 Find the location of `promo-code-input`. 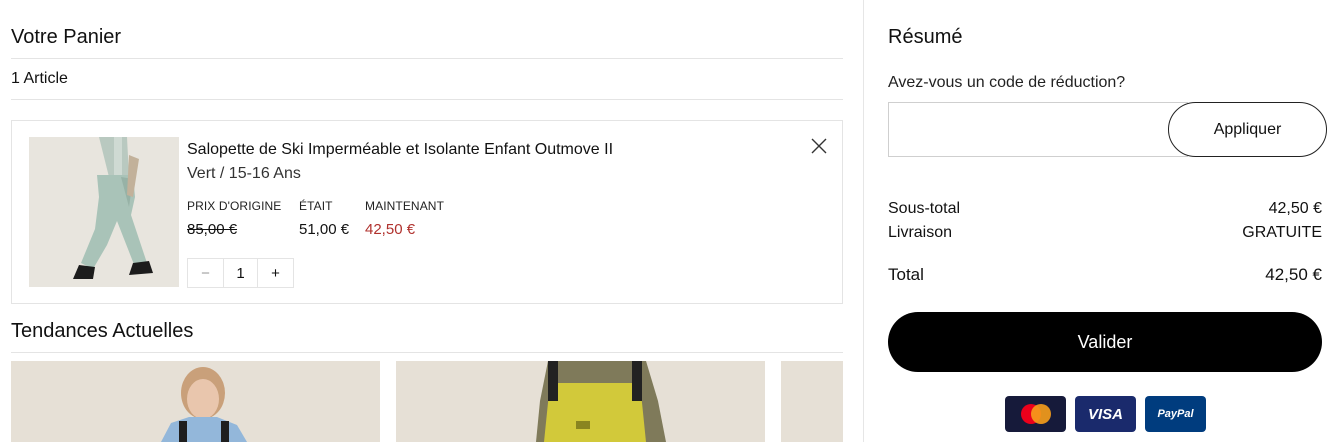

promo-code-input is located at coordinates (1038, 129).